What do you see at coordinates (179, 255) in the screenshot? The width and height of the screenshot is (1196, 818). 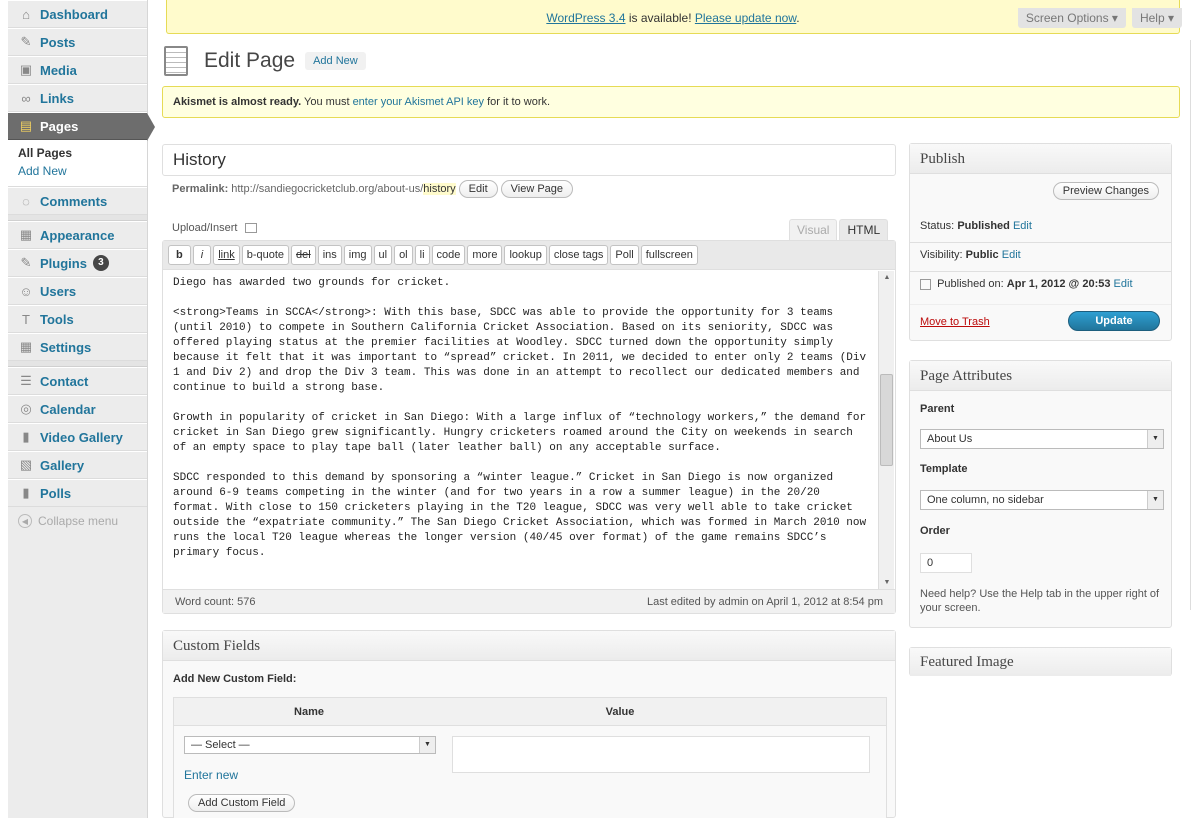 I see `quicktag-b-button: b` at bounding box center [179, 255].